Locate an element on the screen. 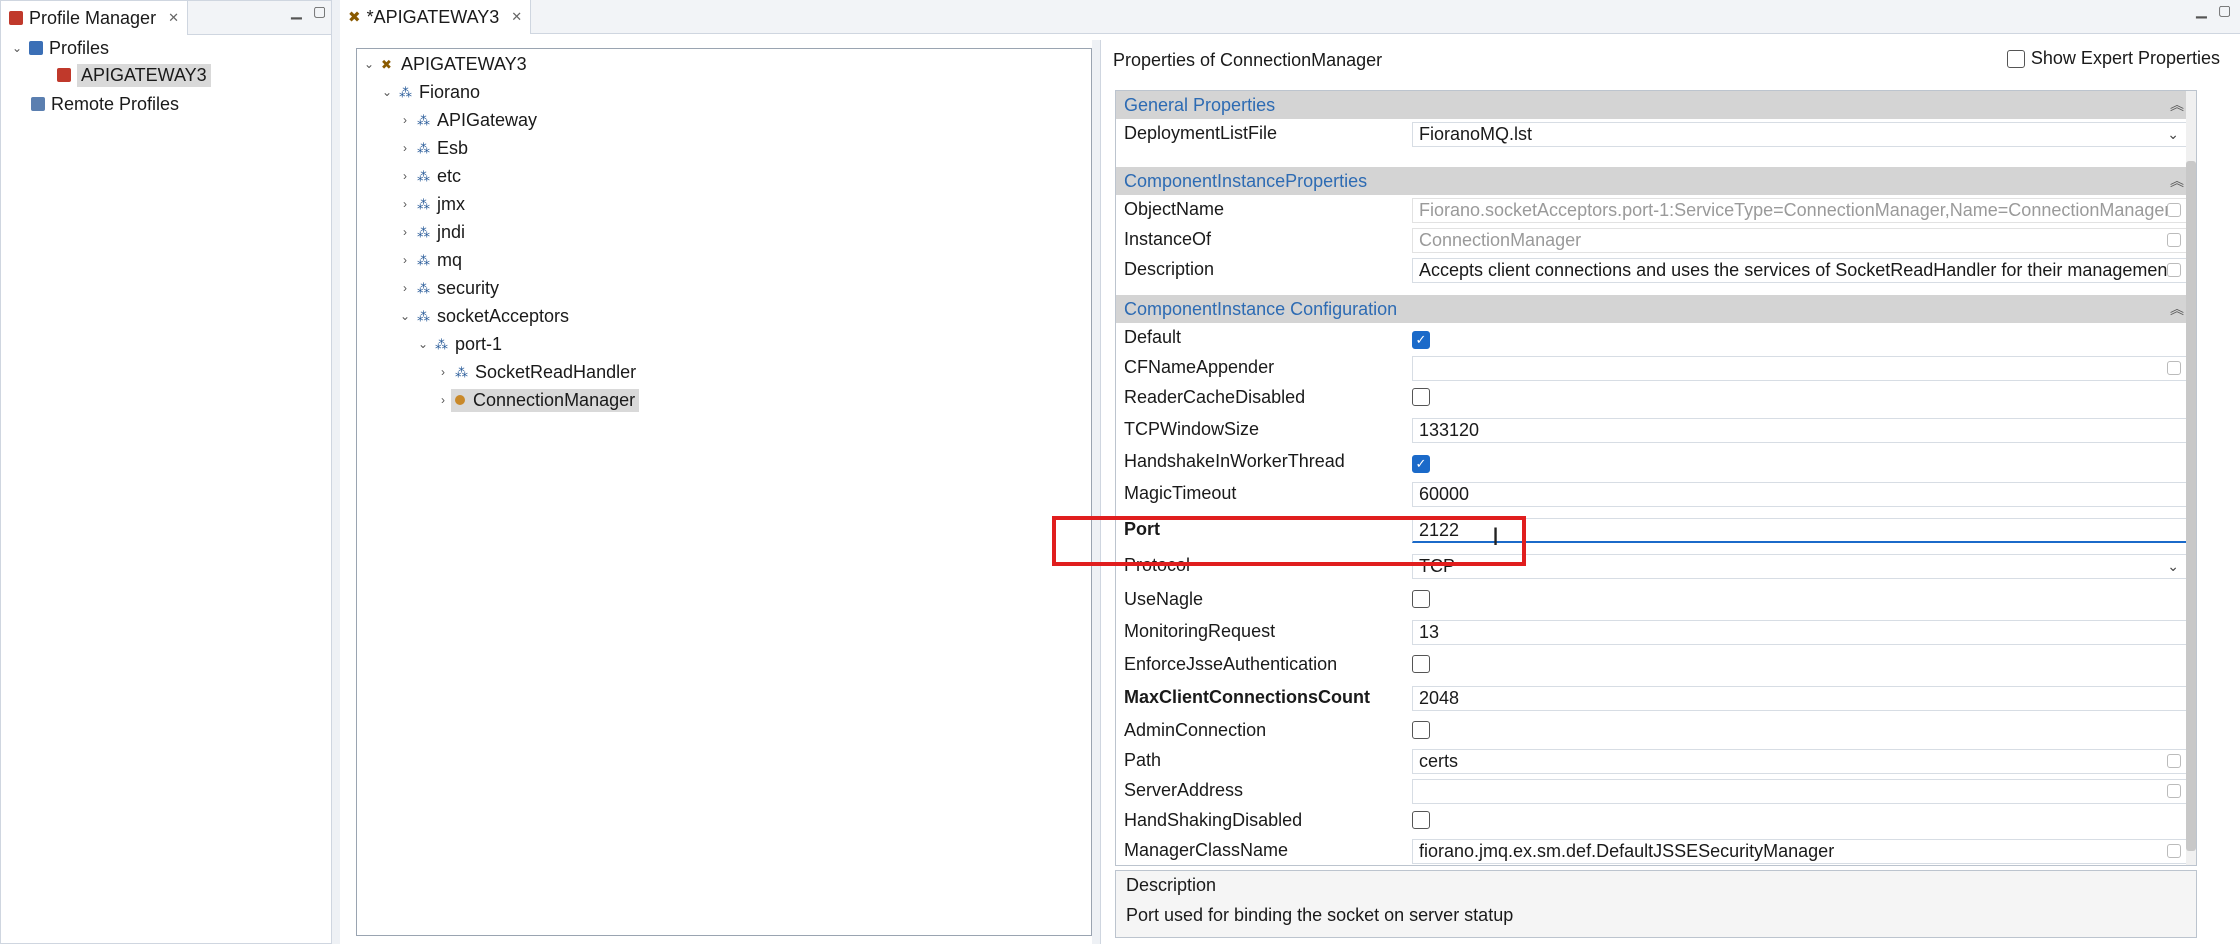 This screenshot has height=944, width=2240. section-title: ComponentInstanceProperties is located at coordinates (1246, 181).